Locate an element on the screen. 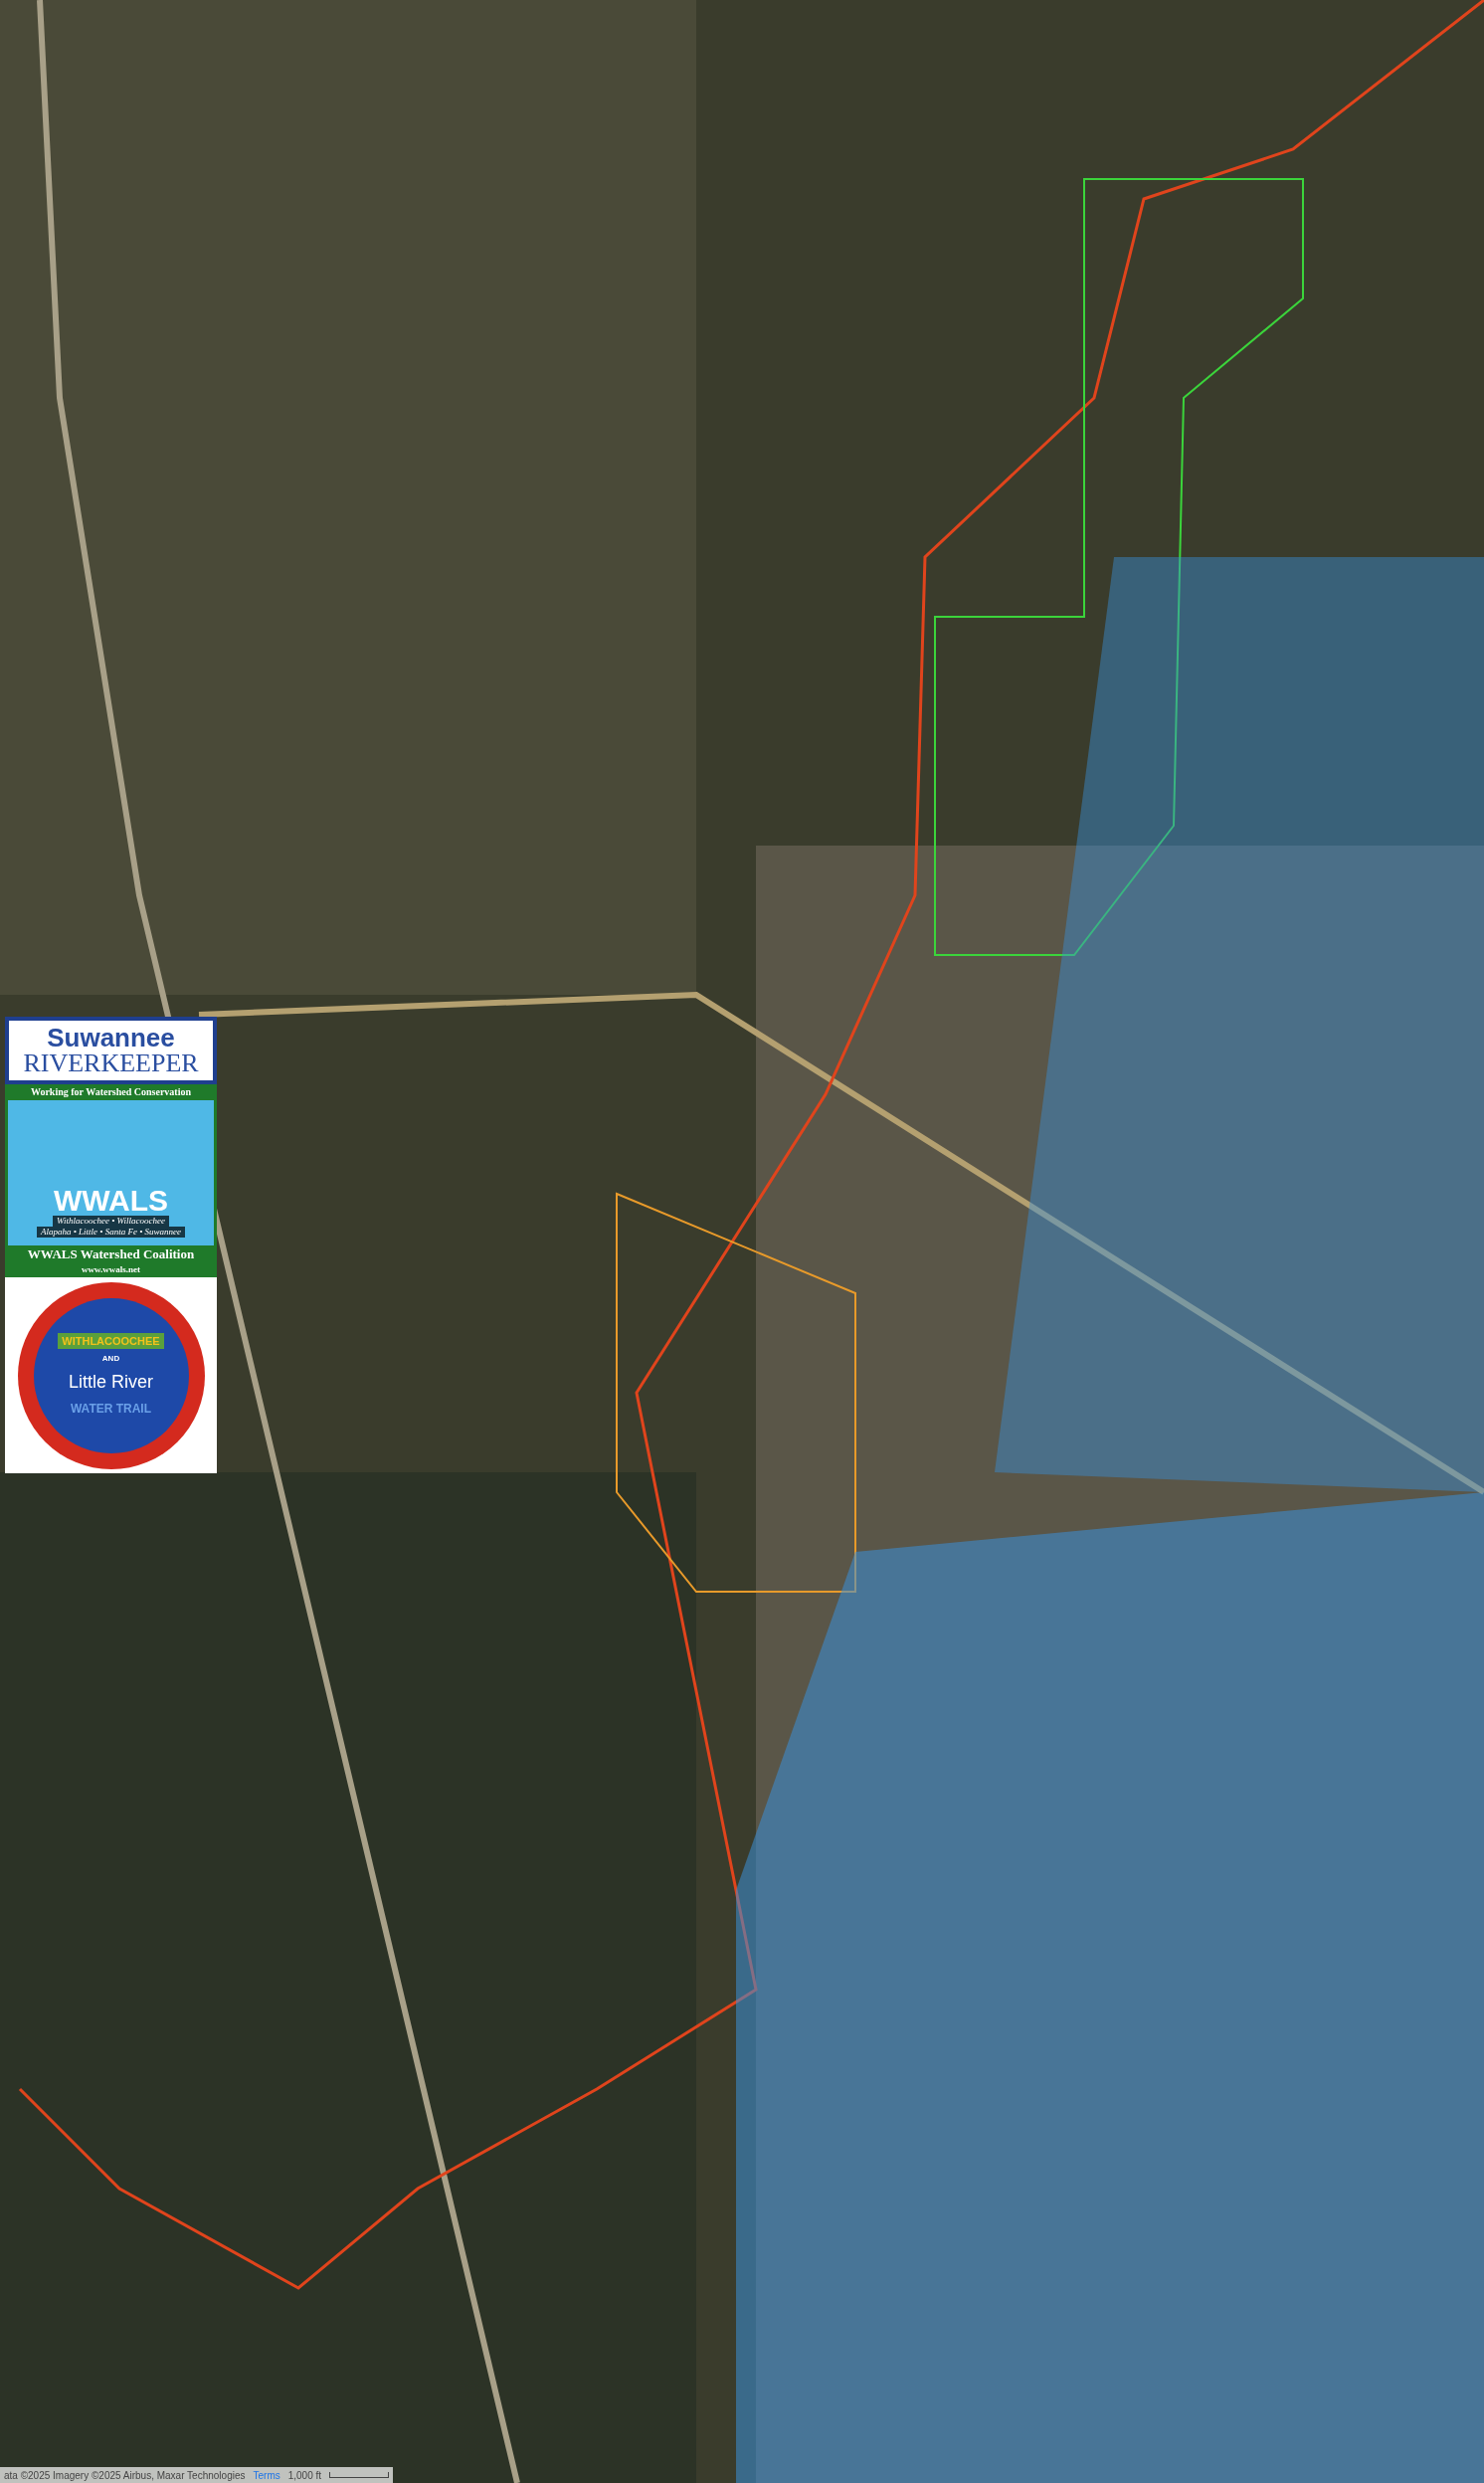  logo-text: WATER TRAIL is located at coordinates (111, 1410).